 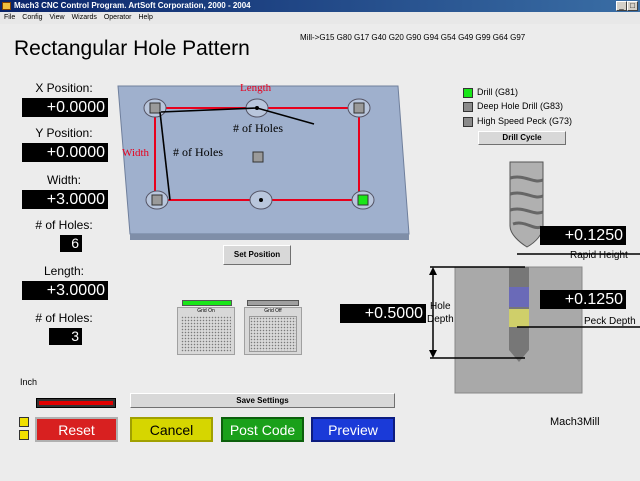 What do you see at coordinates (262, 429) in the screenshot?
I see `post-code-button: Post Code` at bounding box center [262, 429].